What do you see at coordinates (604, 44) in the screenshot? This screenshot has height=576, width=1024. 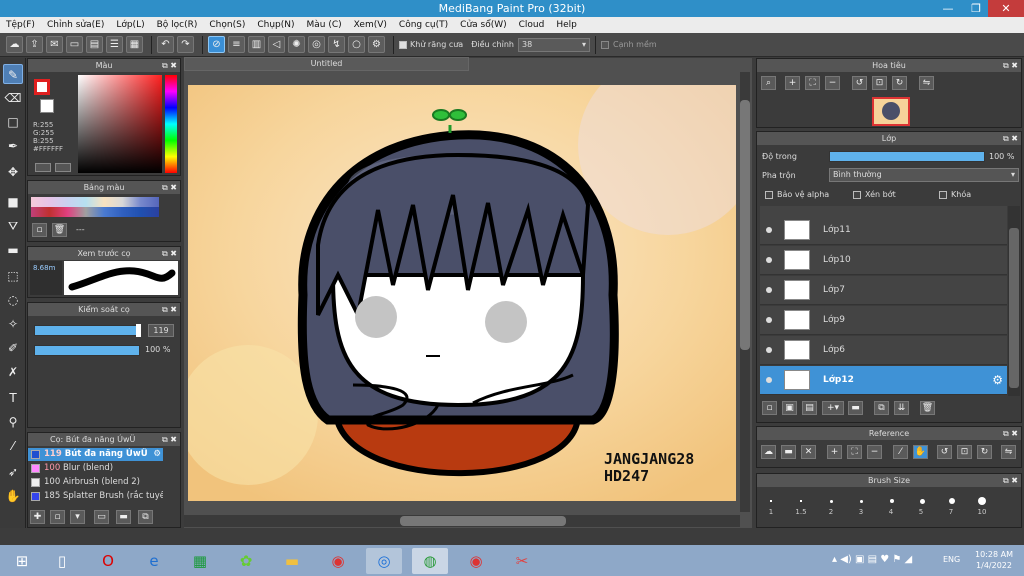 I see `soft-edge-checkbox` at bounding box center [604, 44].